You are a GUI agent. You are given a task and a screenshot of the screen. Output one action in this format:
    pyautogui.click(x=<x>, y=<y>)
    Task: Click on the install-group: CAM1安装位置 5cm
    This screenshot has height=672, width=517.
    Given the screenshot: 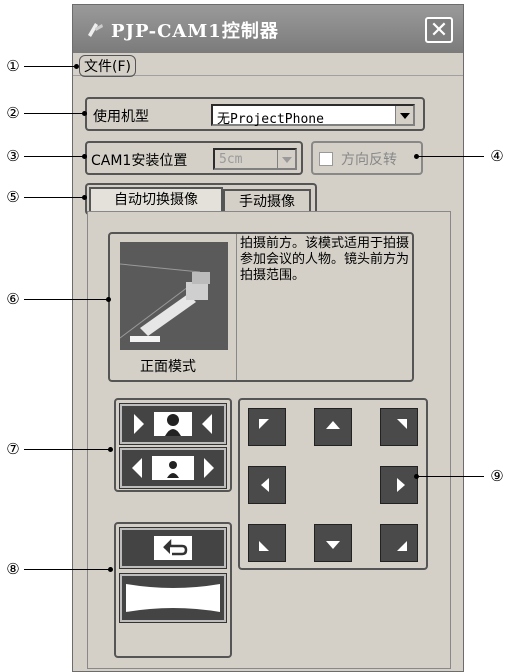 What is the action you would take?
    pyautogui.click(x=194, y=158)
    